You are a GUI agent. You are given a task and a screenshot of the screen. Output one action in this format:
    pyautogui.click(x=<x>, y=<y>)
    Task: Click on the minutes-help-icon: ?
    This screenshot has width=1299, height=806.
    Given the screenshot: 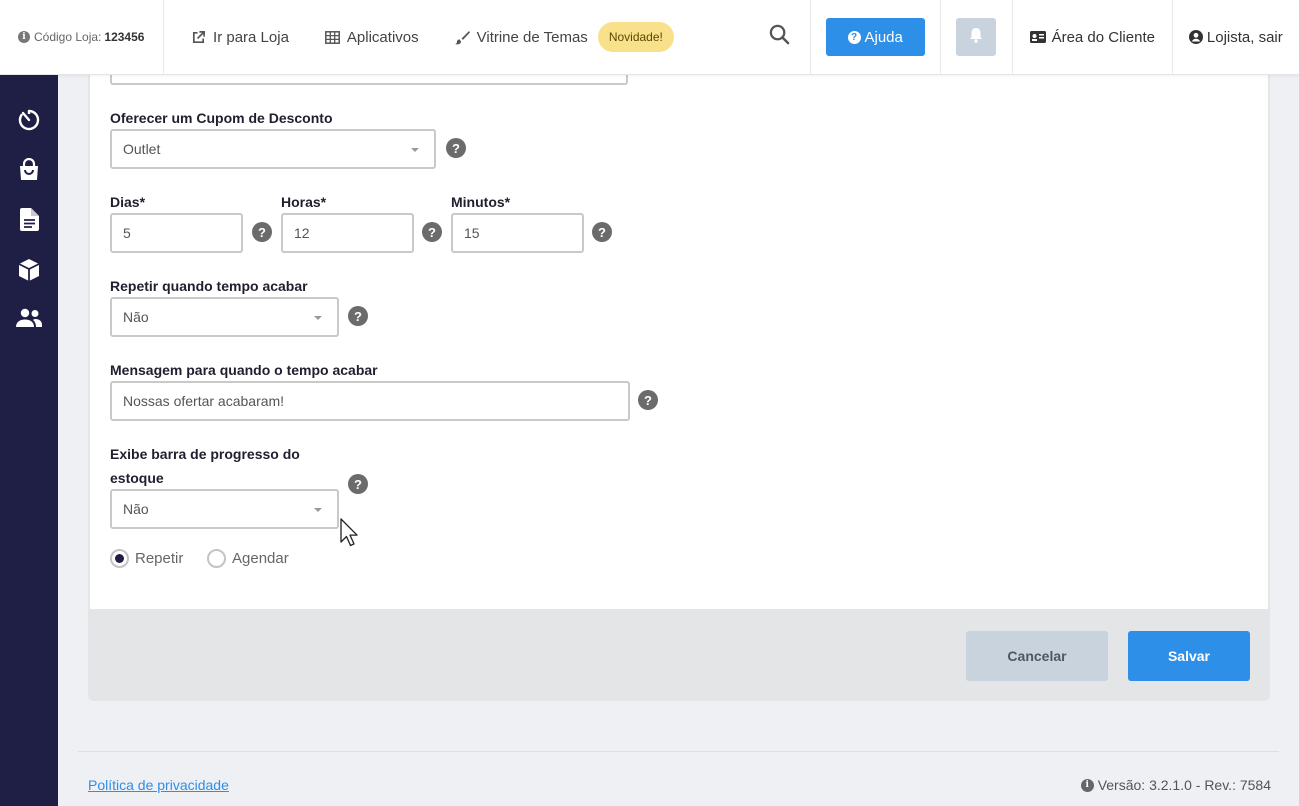 What is the action you would take?
    pyautogui.click(x=602, y=232)
    